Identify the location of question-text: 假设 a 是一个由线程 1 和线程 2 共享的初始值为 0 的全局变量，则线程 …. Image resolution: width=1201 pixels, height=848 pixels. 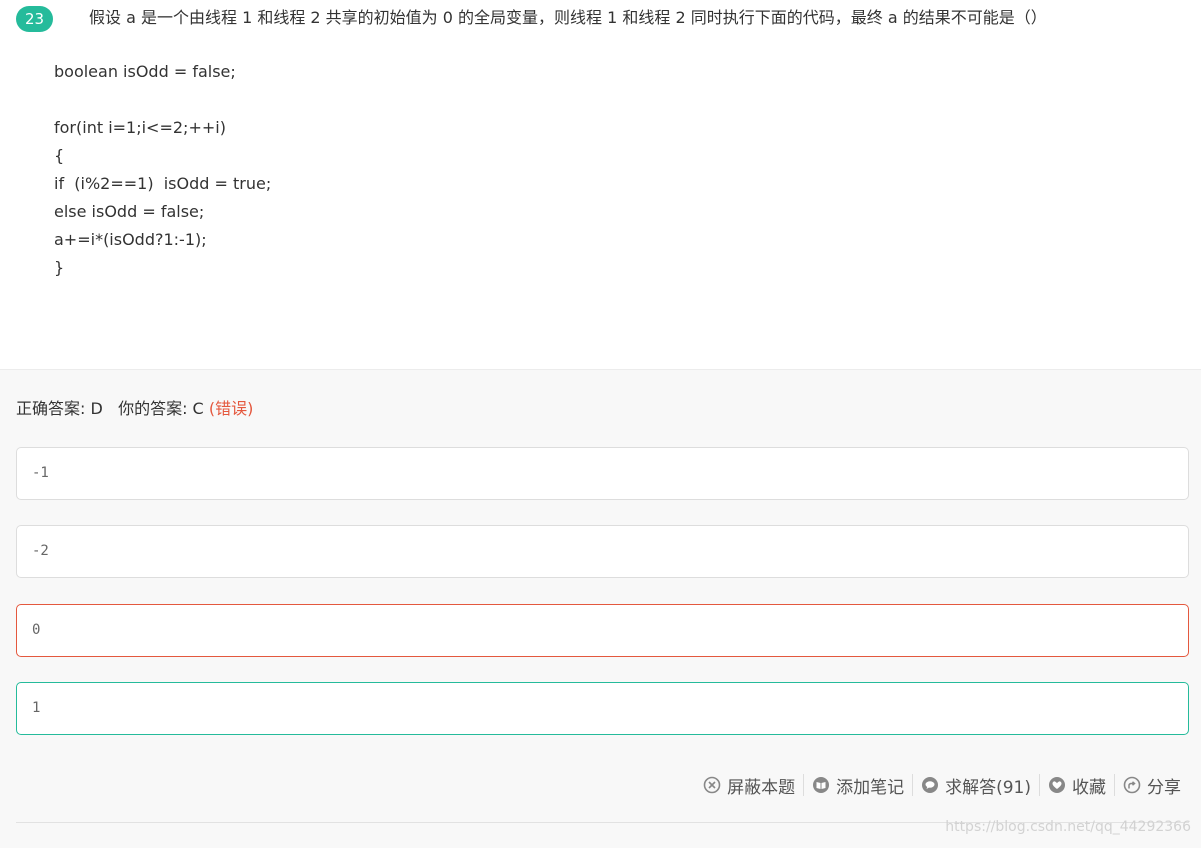
(568, 17).